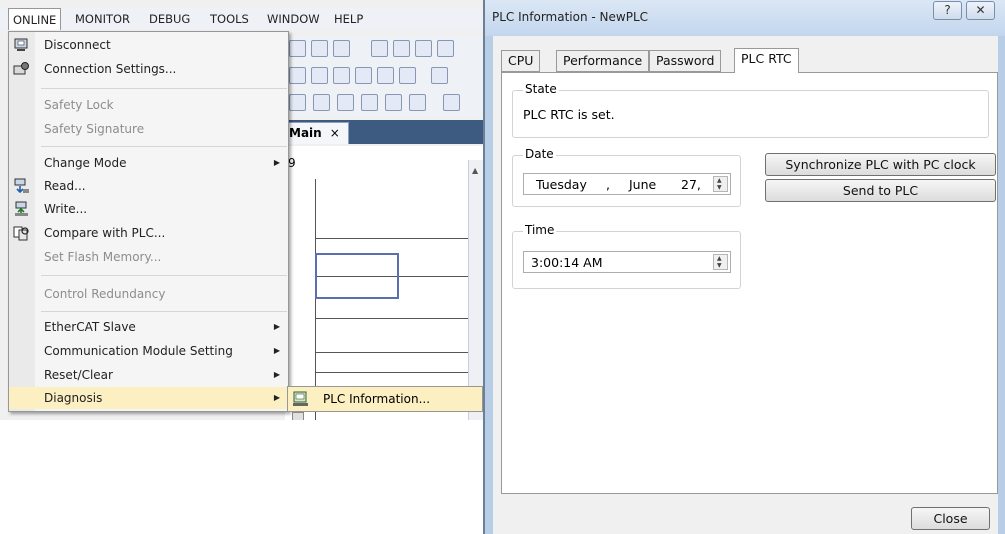  I want to click on send-to-plc-button: Send to PLC, so click(880, 190).